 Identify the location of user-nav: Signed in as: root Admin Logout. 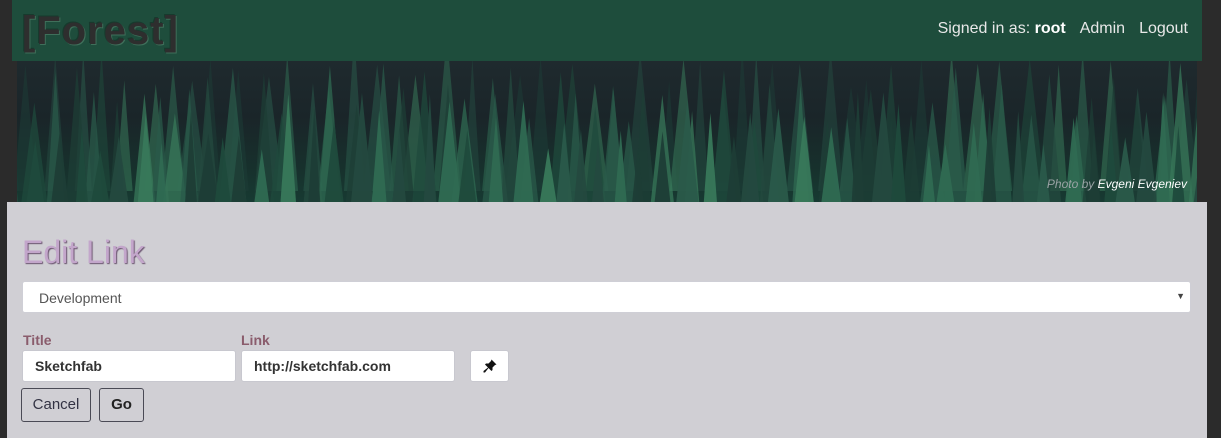
(1063, 29).